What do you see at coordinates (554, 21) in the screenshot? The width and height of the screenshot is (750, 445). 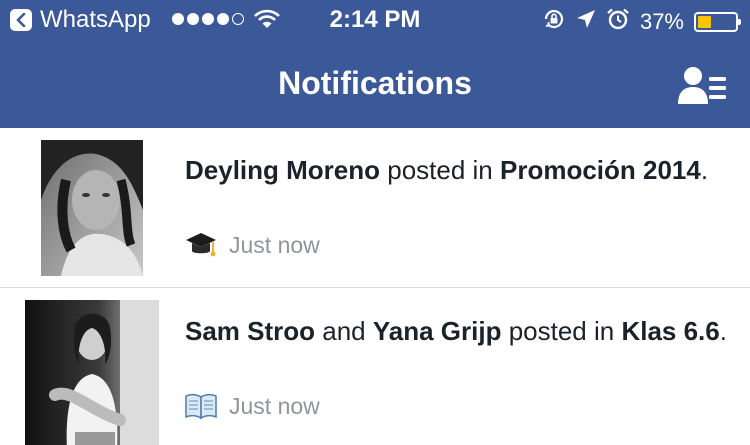 I see `rotation-lock-icon` at bounding box center [554, 21].